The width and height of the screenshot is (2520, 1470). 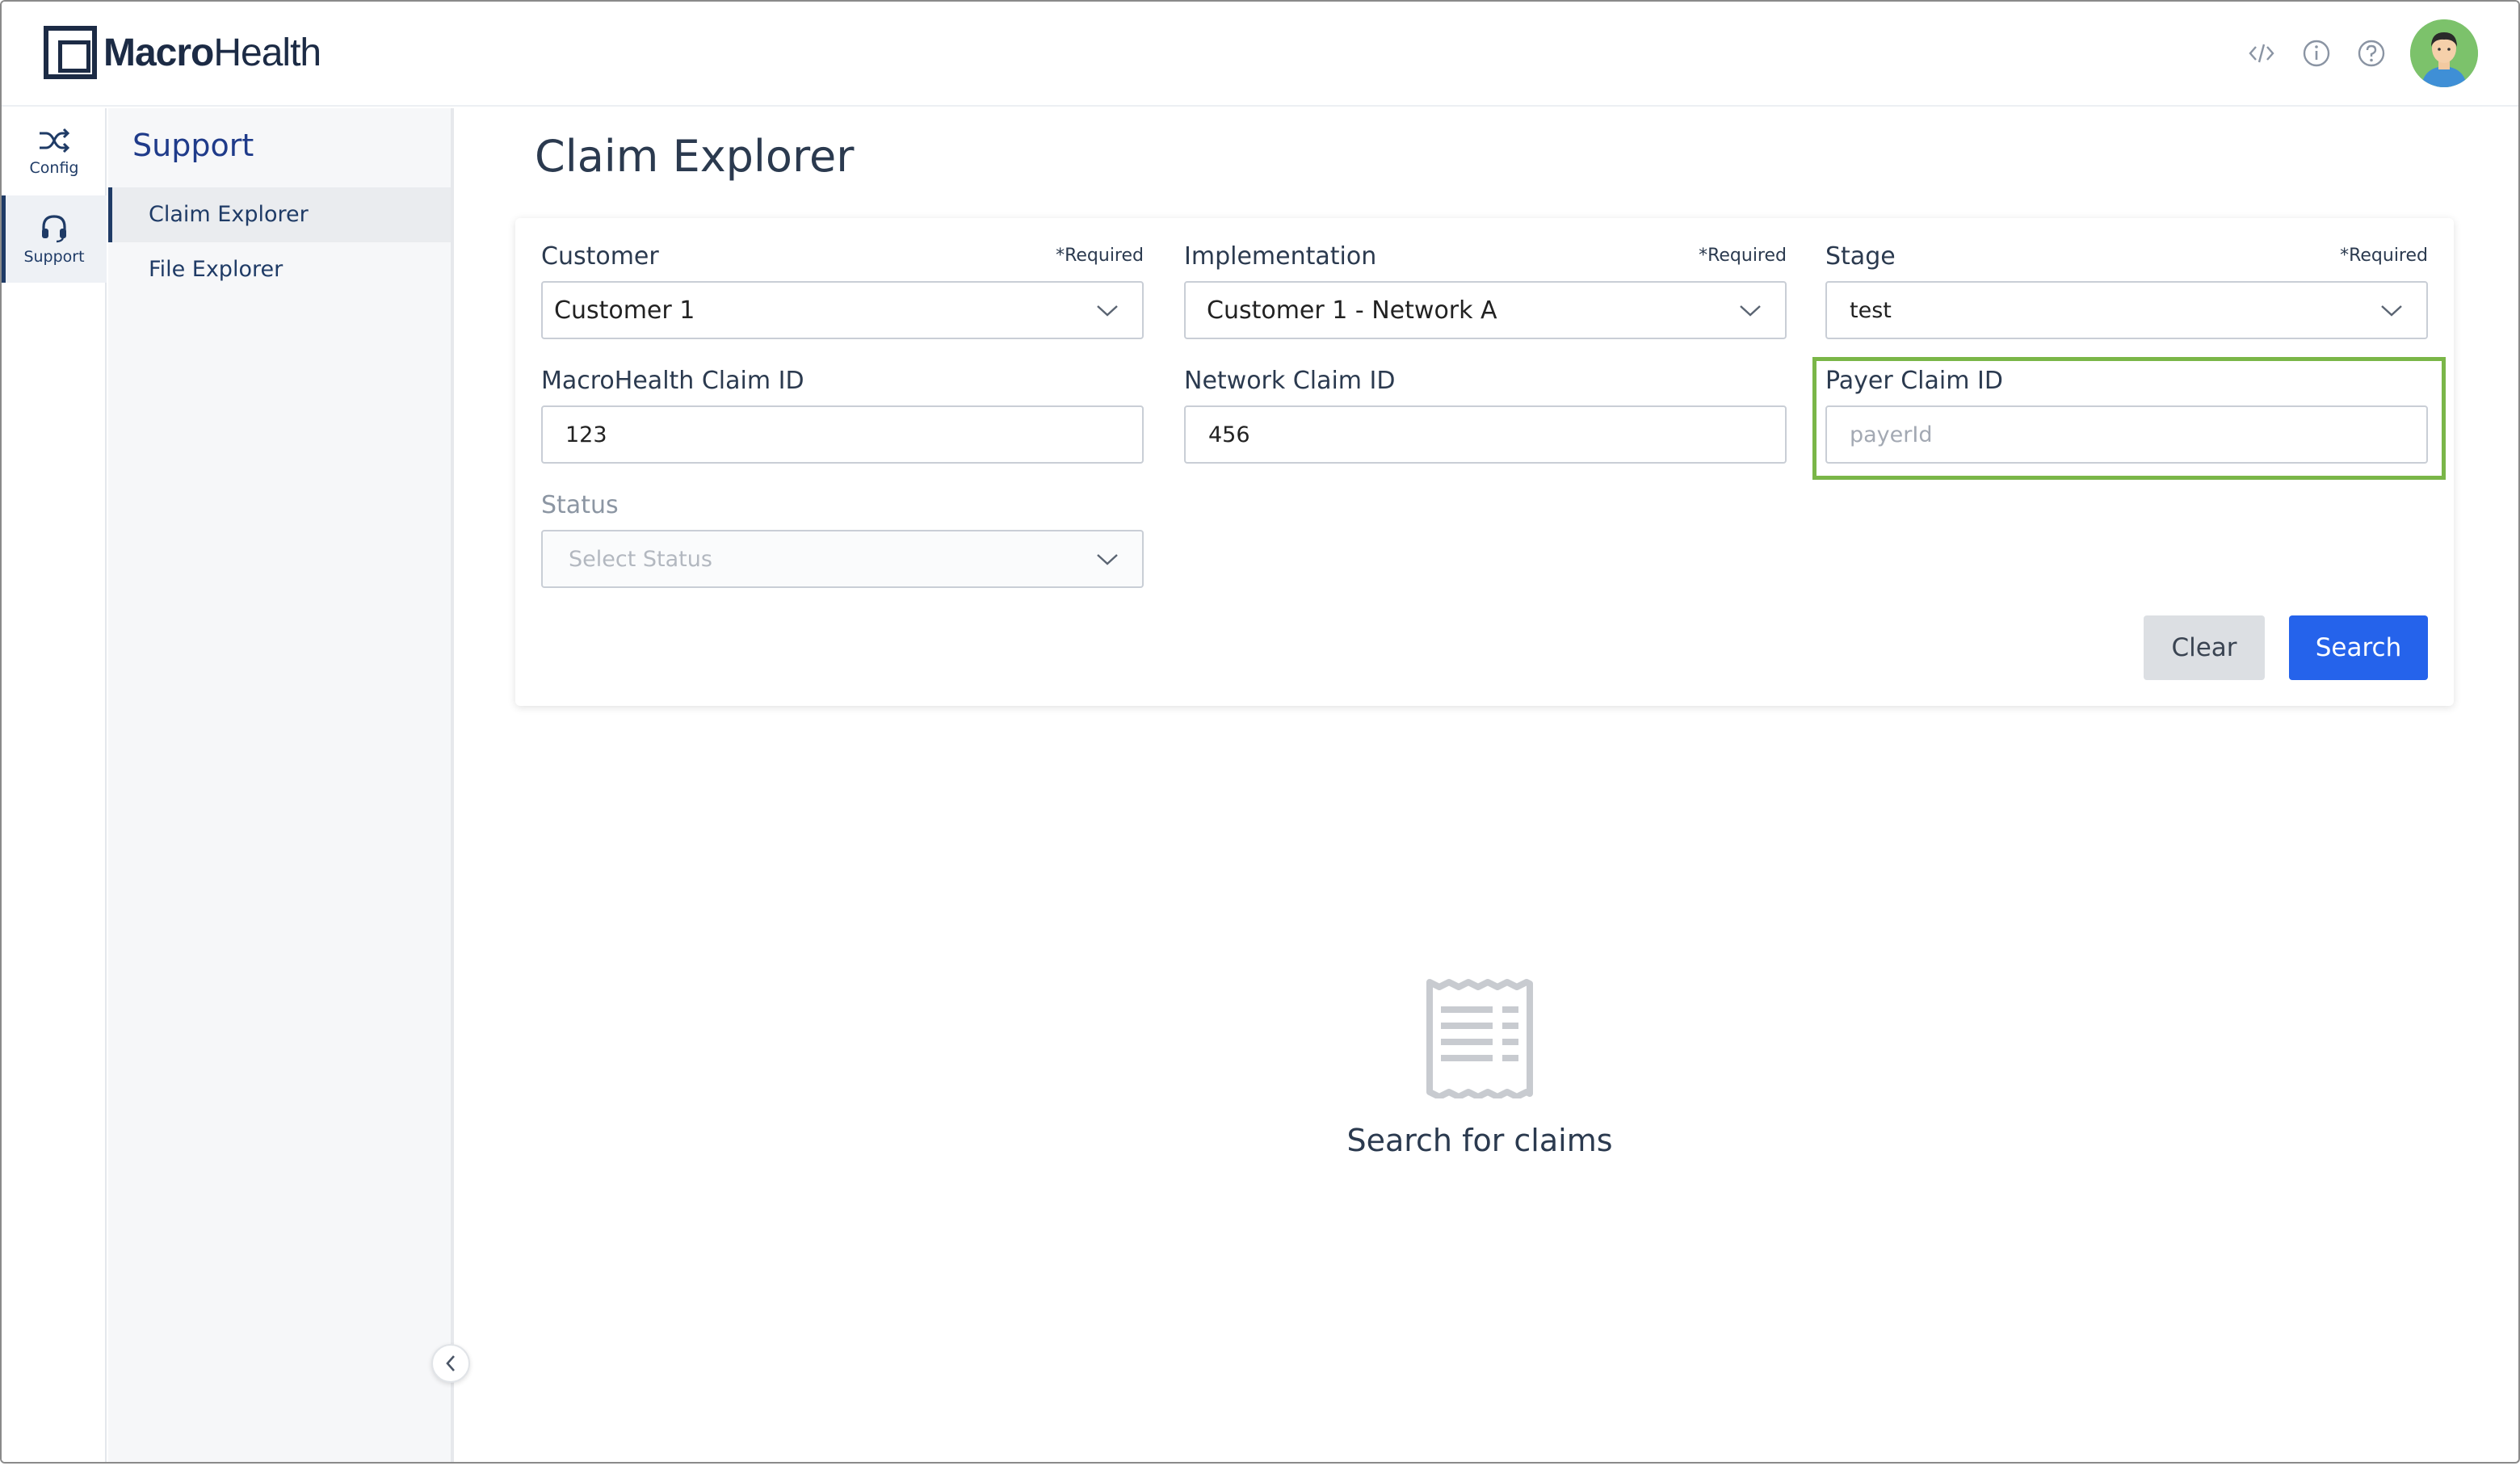 I want to click on shuffle-icon, so click(x=55, y=140).